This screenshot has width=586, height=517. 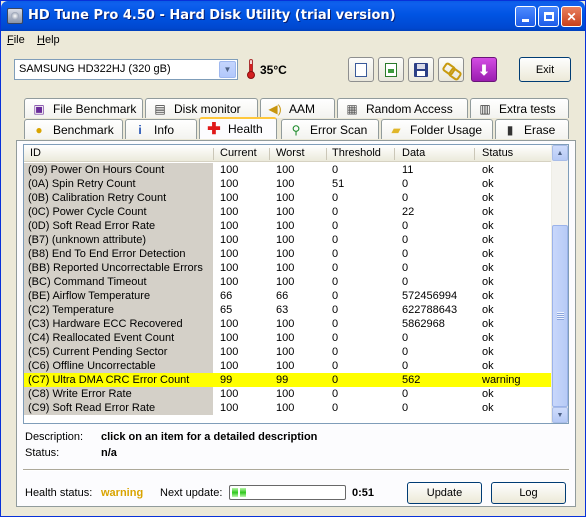 What do you see at coordinates (528, 493) in the screenshot?
I see `log-button: Log` at bounding box center [528, 493].